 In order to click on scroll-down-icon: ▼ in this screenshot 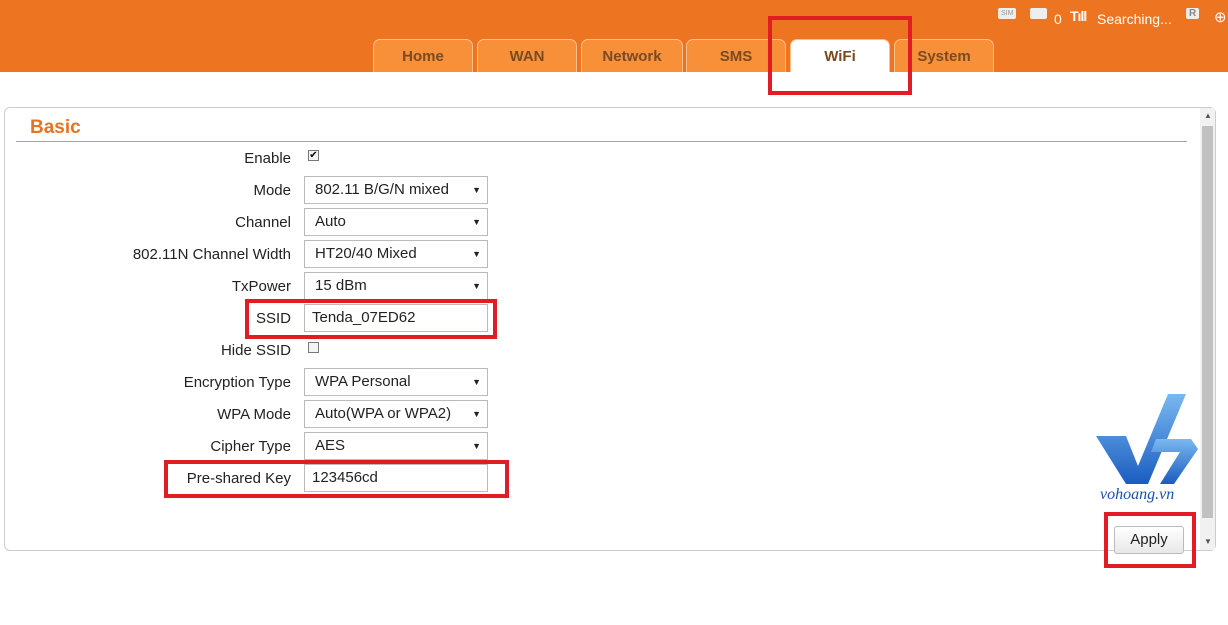, I will do `click(1208, 541)`.